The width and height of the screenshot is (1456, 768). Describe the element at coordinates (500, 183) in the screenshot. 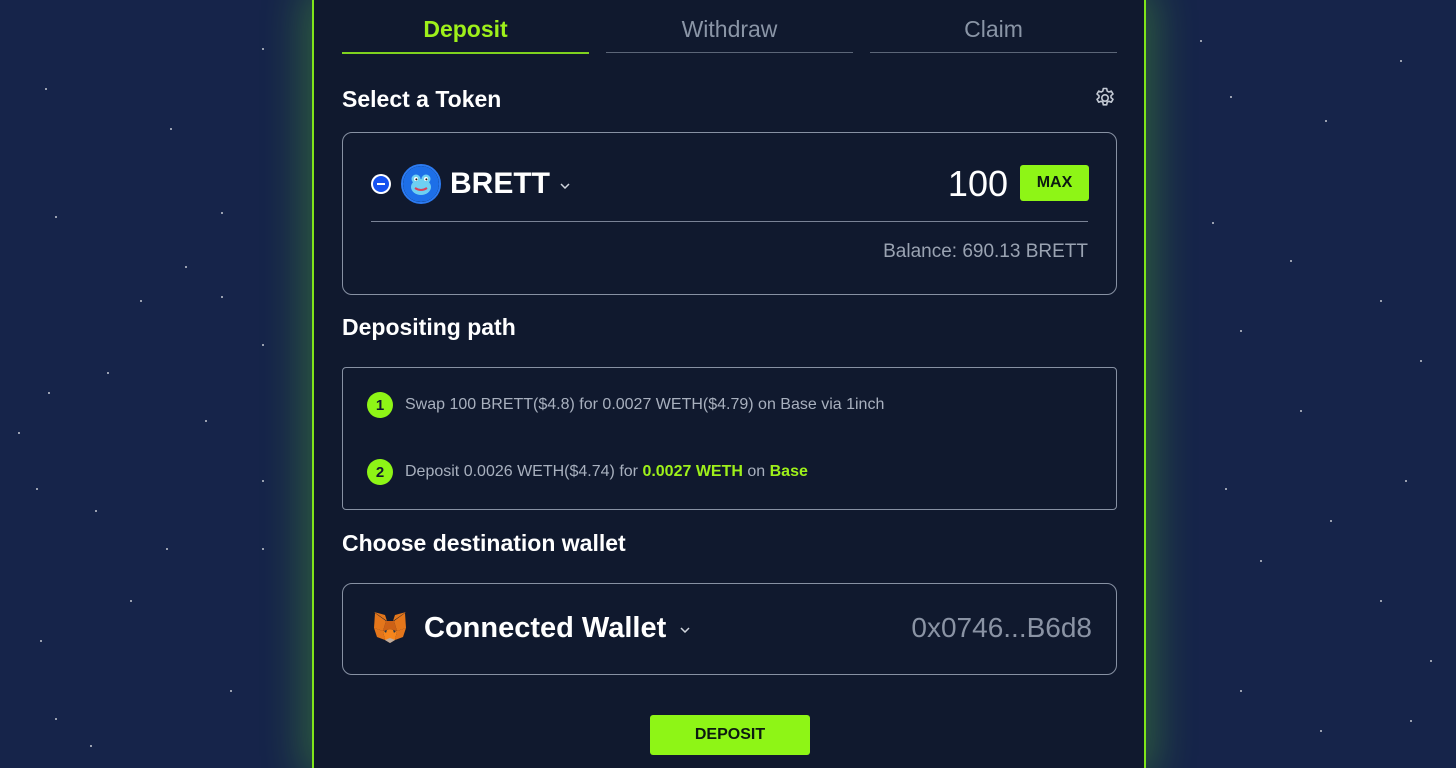

I see `token-symbol: BRETT` at that location.